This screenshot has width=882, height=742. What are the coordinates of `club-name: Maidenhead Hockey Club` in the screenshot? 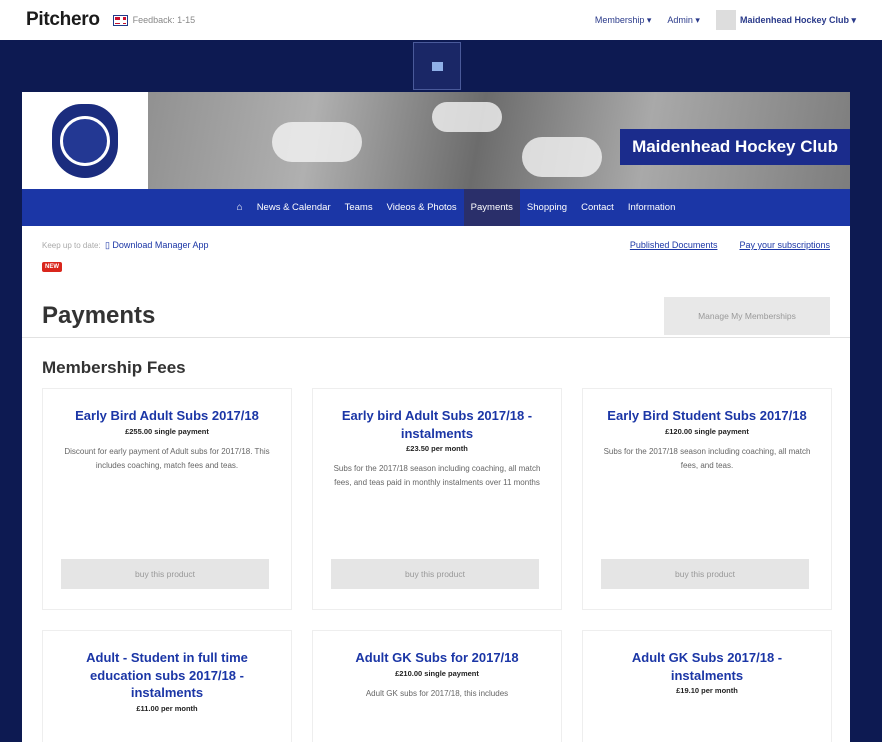 It's located at (735, 147).